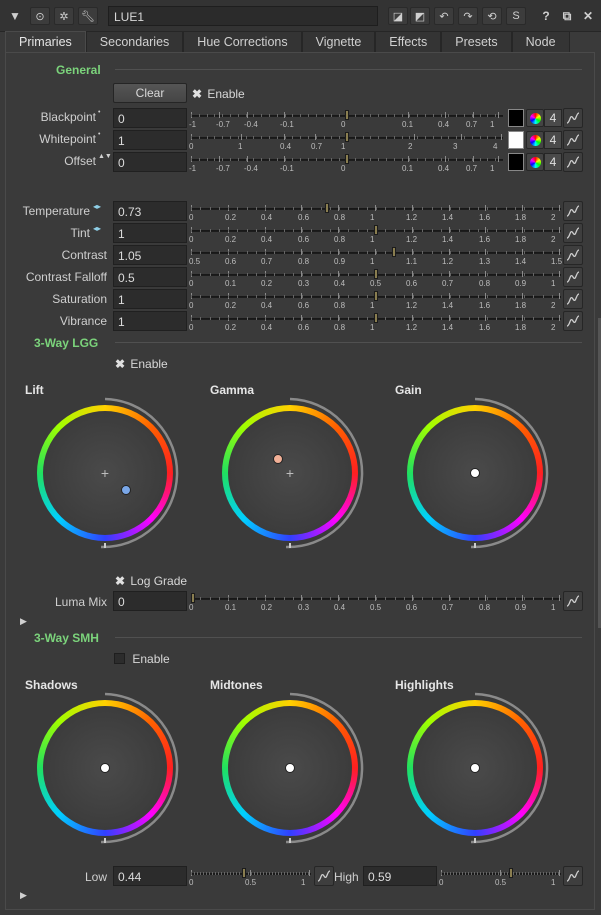  Describe the element at coordinates (400, 876) in the screenshot. I see `param-value-field: 0.59` at that location.